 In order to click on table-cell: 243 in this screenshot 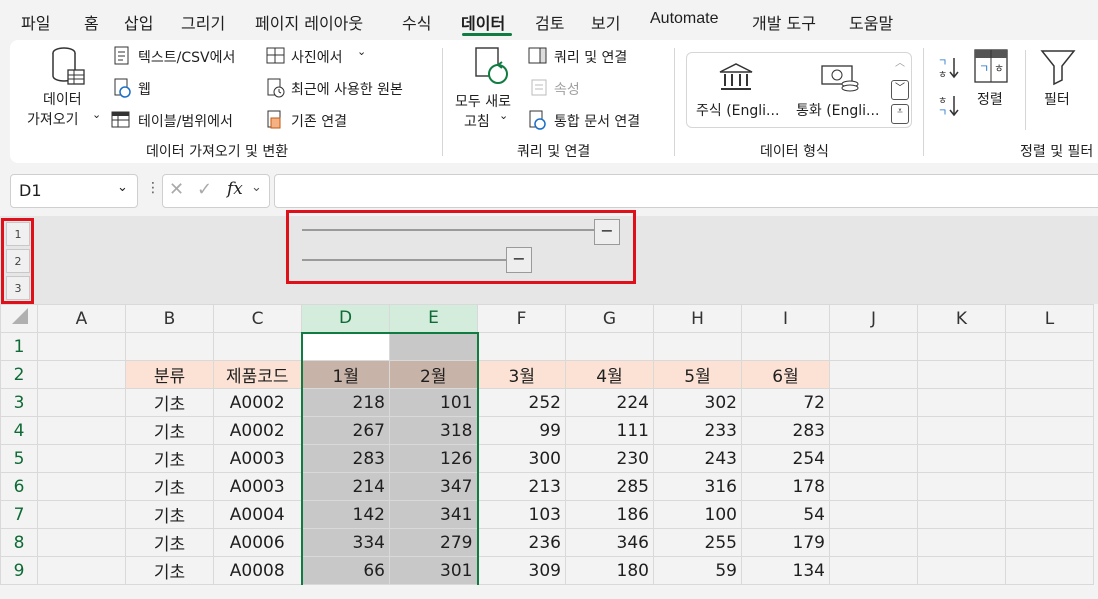, I will do `click(697, 458)`.